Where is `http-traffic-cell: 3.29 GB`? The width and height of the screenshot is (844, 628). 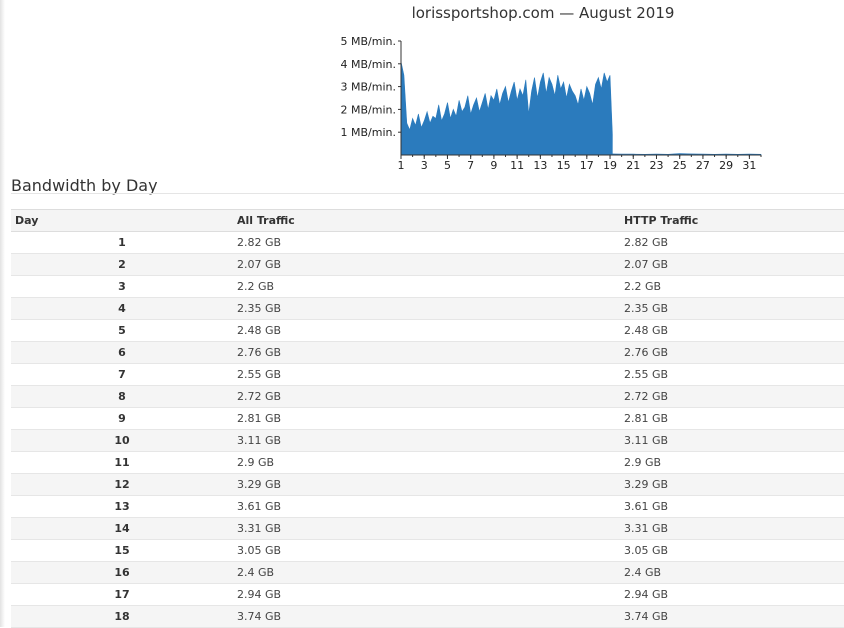
http-traffic-cell: 3.29 GB is located at coordinates (732, 484).